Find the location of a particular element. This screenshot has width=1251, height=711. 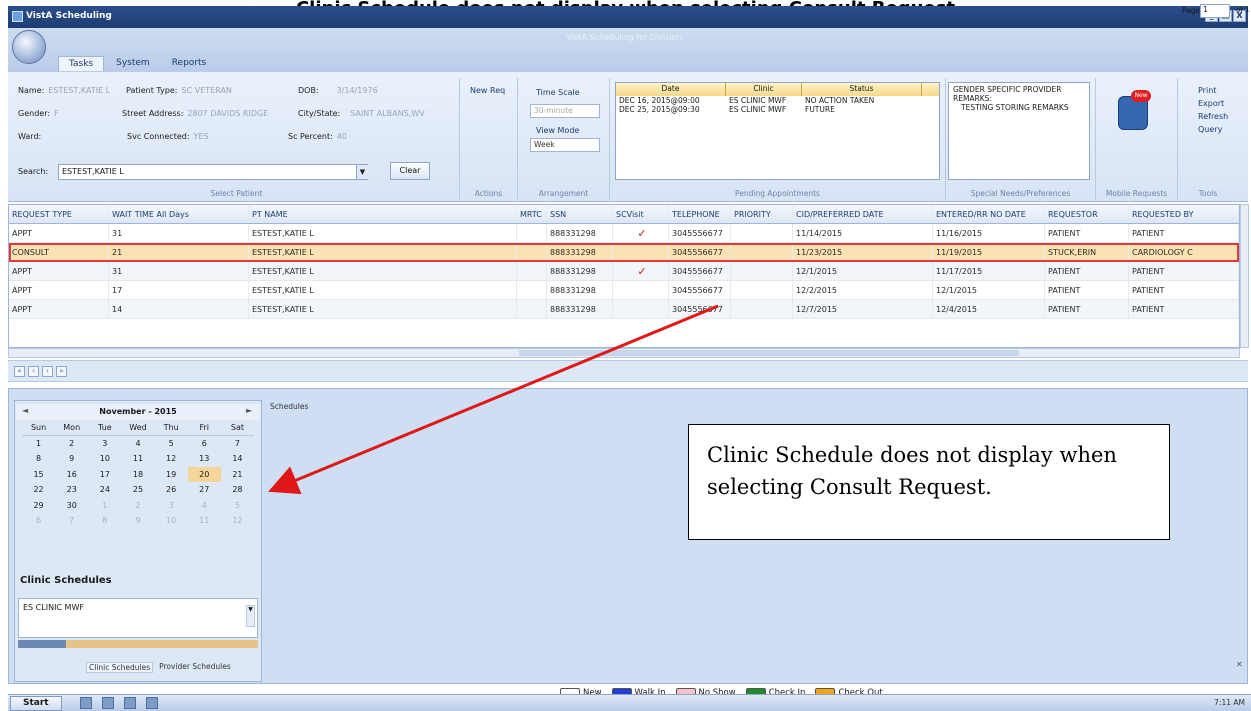

export-button: Export is located at coordinates (1213, 103).